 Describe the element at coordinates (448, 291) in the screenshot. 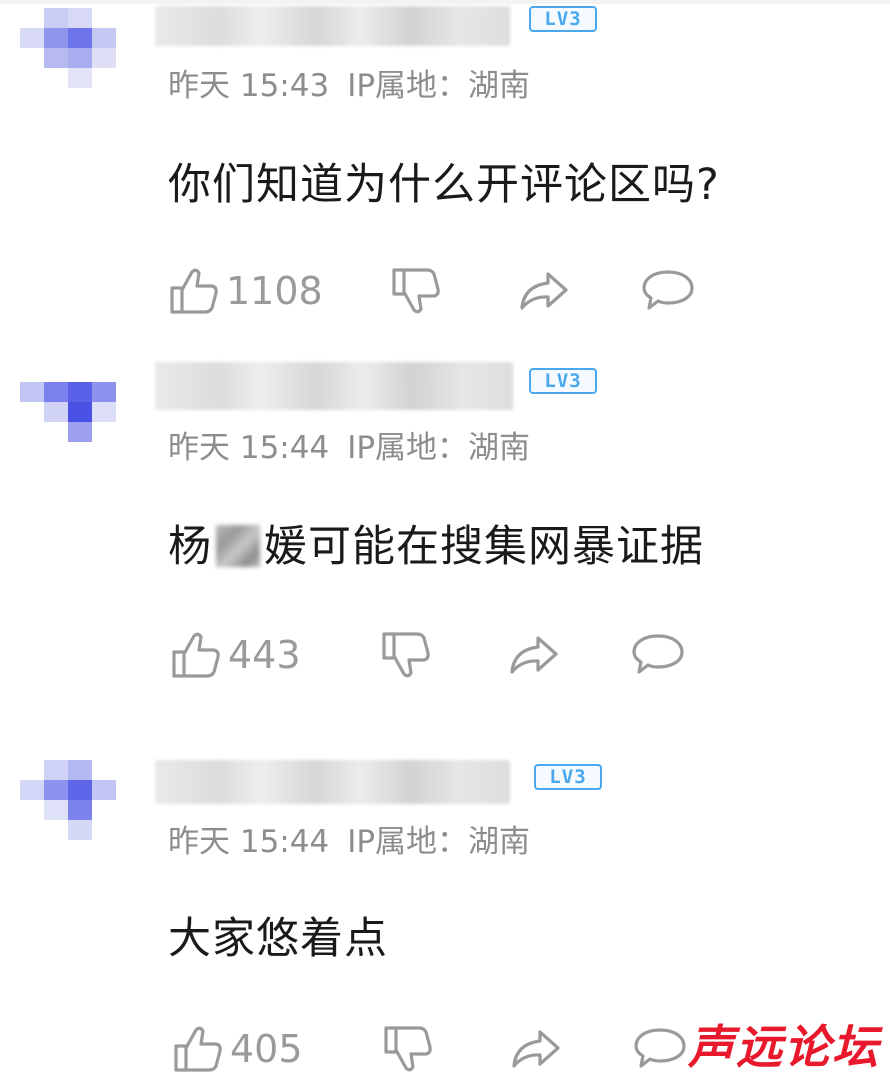

I see `comment-actions: 1108` at that location.